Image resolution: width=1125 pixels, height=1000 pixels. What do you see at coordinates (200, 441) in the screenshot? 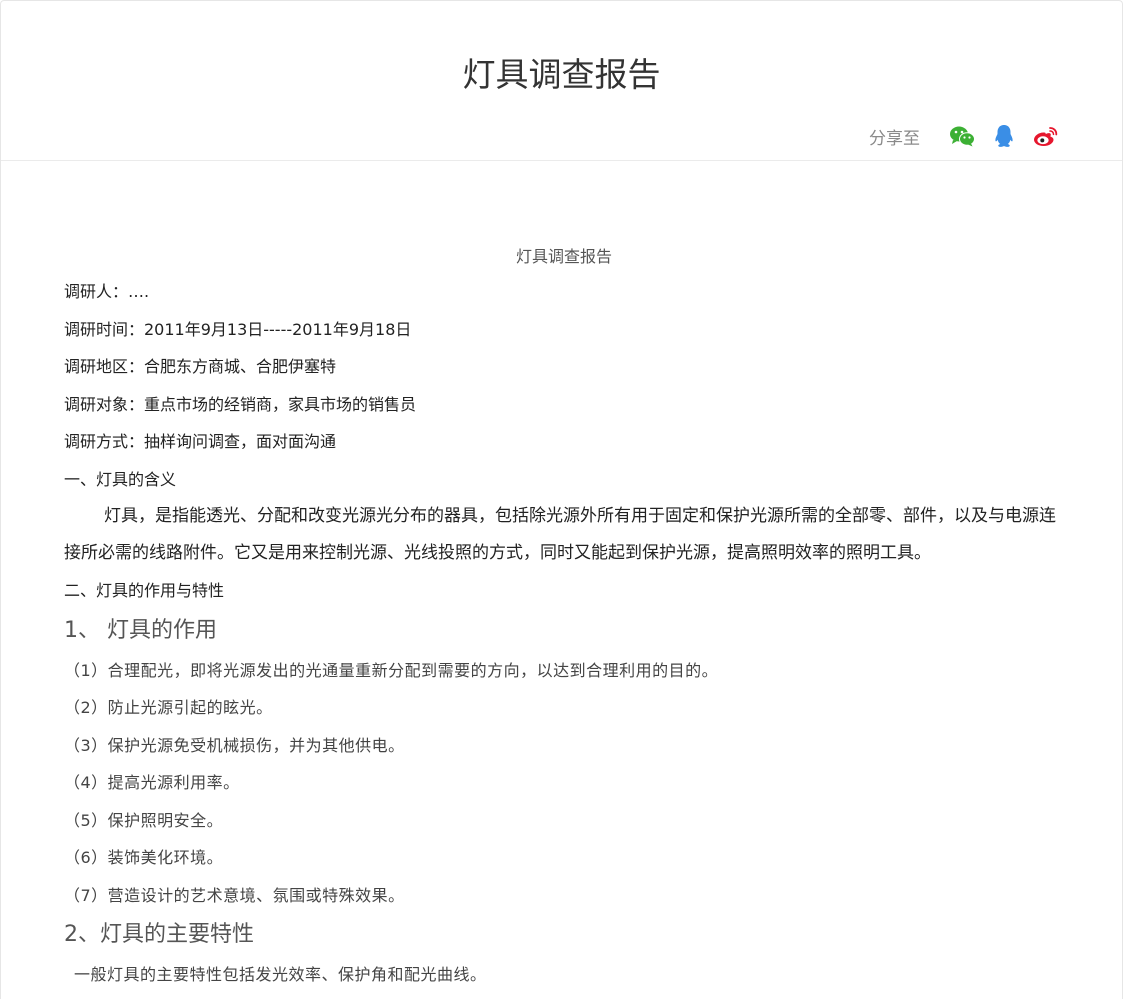
I see `meta-method: 调研方式：抽样询问调查，面对面沟通` at bounding box center [200, 441].